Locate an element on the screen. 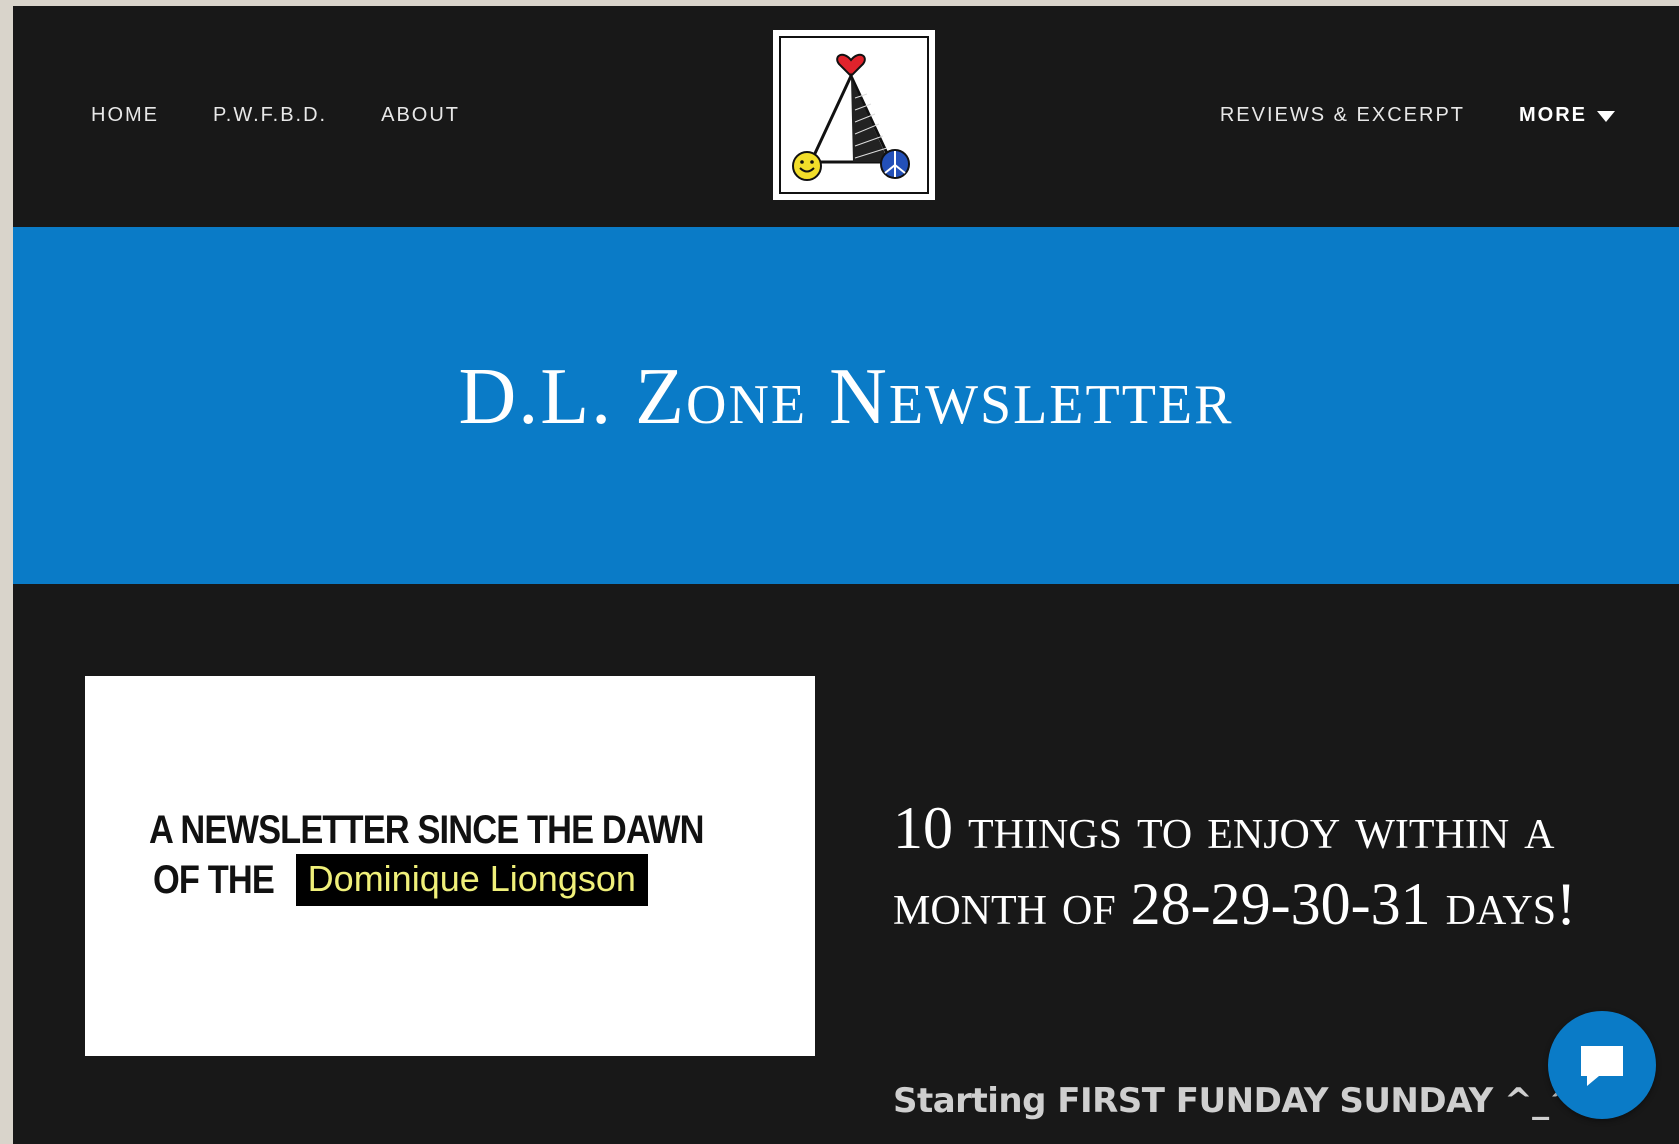 This screenshot has height=1144, width=1679. nav-reviews-link: REVIEWS & EXCERPT is located at coordinates (1342, 115).